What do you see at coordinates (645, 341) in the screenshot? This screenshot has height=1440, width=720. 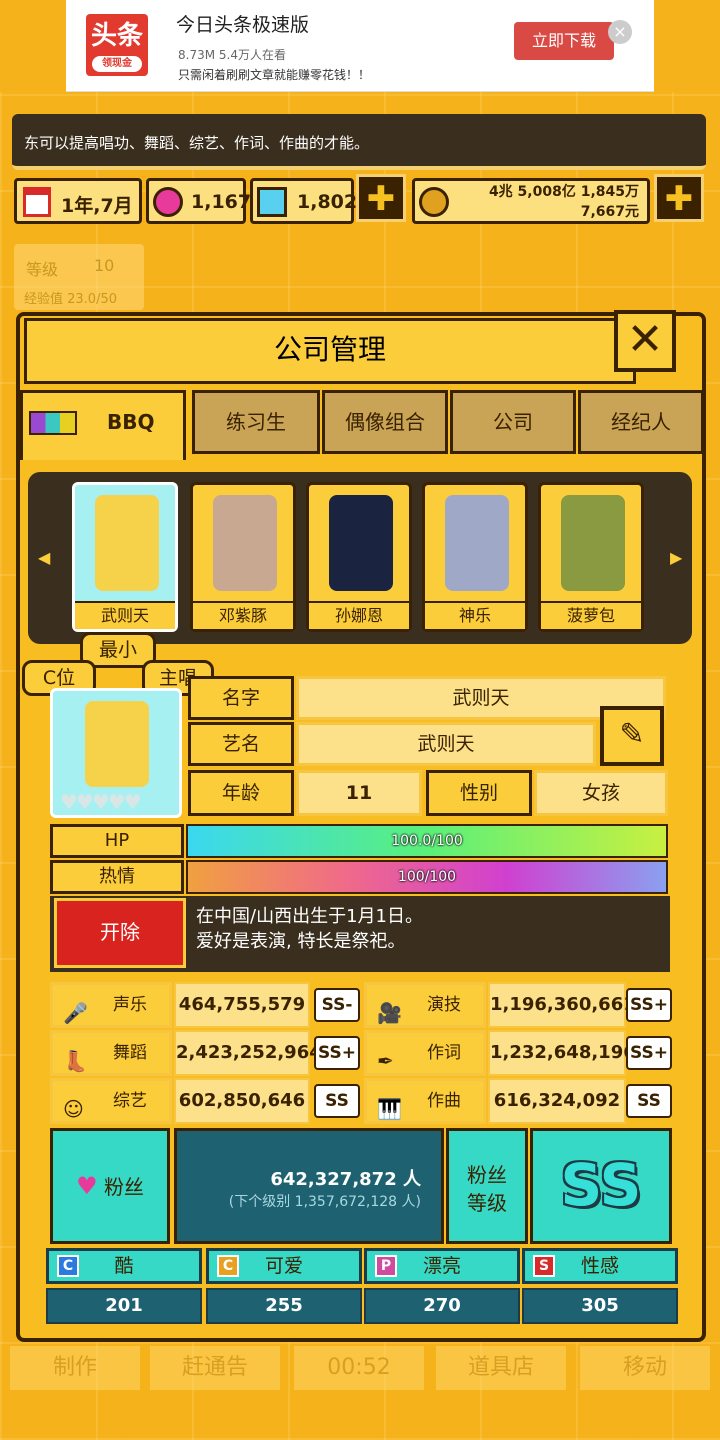 I see `close-icon: ✕` at bounding box center [645, 341].